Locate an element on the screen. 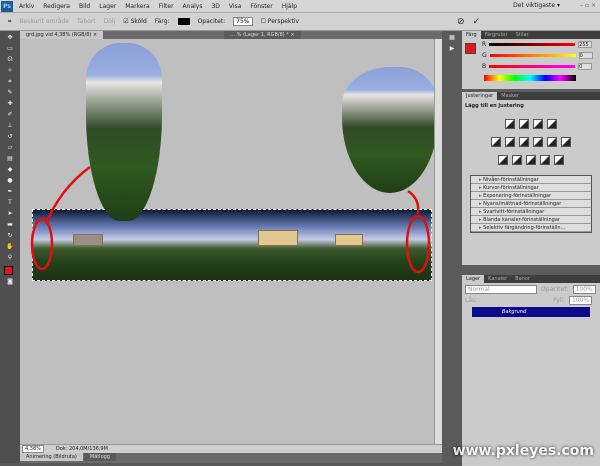 The image size is (600, 466). shield-color-swatch is located at coordinates (183, 21).